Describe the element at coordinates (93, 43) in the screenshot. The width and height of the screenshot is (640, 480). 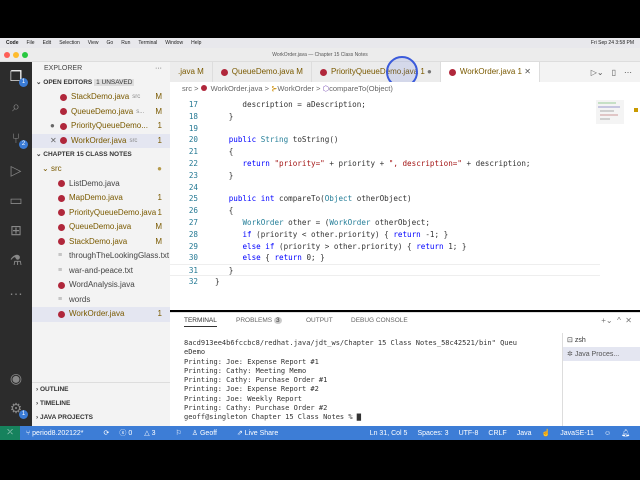
I see `menu-view: View` at that location.